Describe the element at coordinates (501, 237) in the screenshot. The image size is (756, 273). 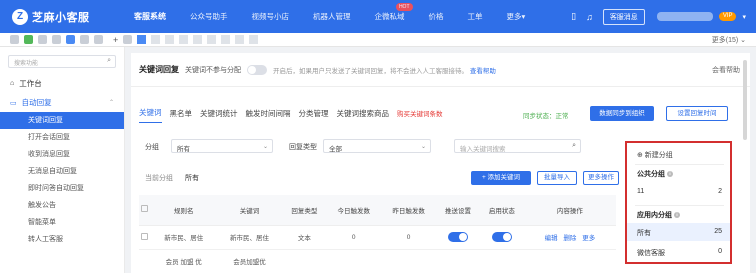
I see `enable-toggle` at that location.